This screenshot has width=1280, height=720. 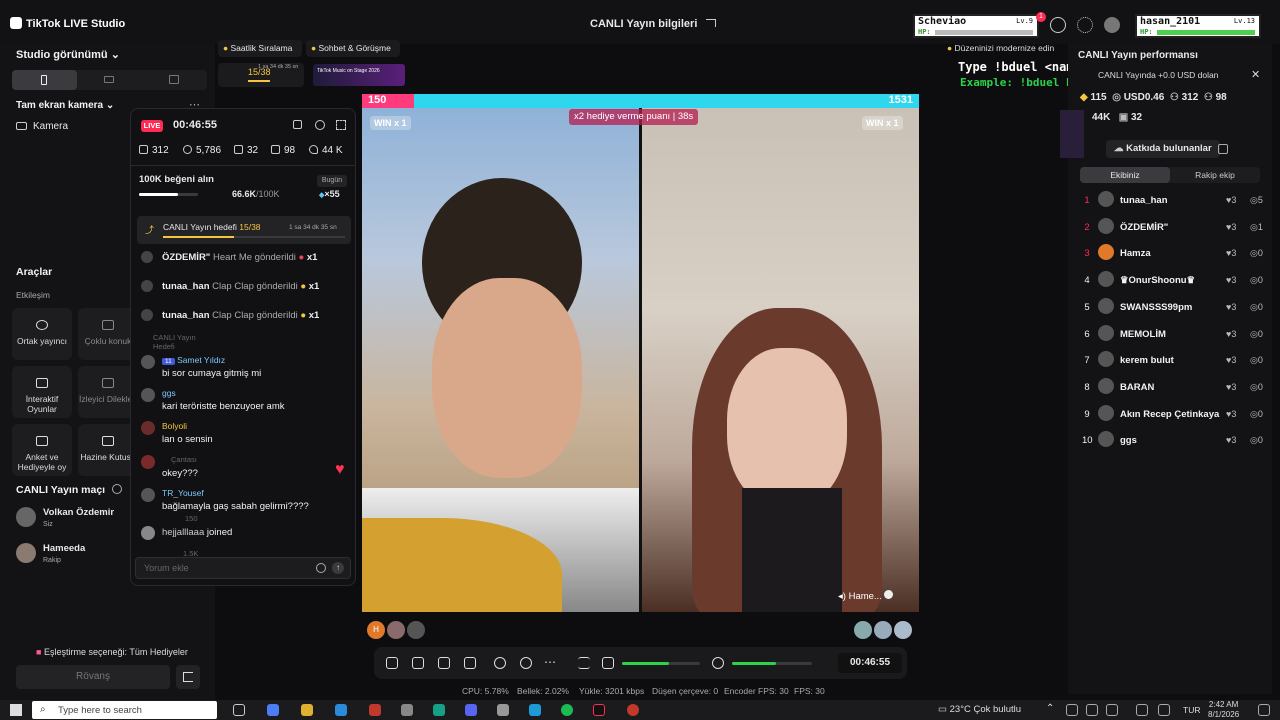 I want to click on lock-icon, so click(x=297, y=124).